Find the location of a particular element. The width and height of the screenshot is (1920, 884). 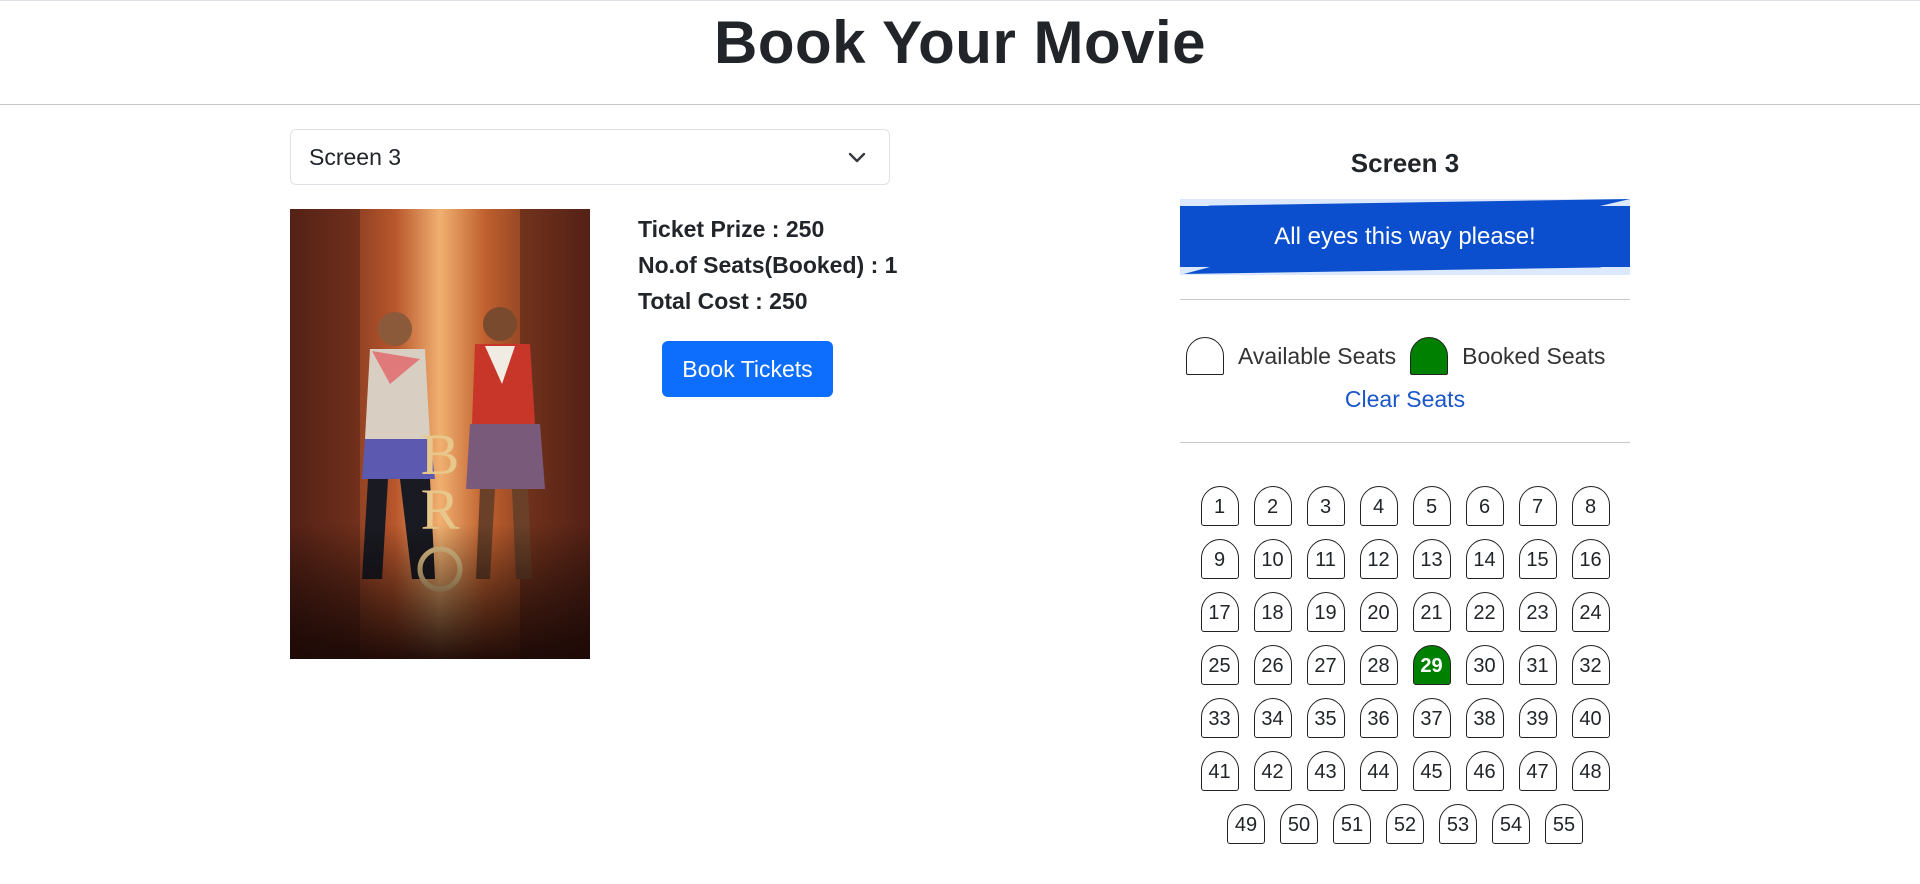

seat-52: 52 is located at coordinates (1405, 824).